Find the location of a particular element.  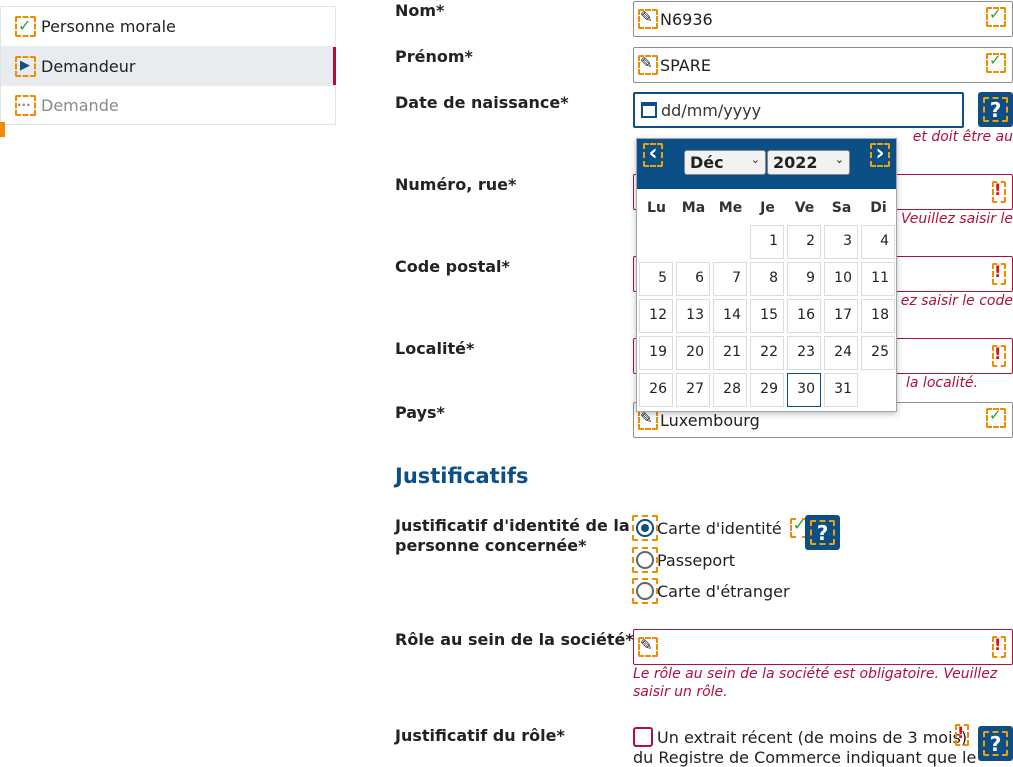

radio-passeport: Passeport is located at coordinates (684, 560).